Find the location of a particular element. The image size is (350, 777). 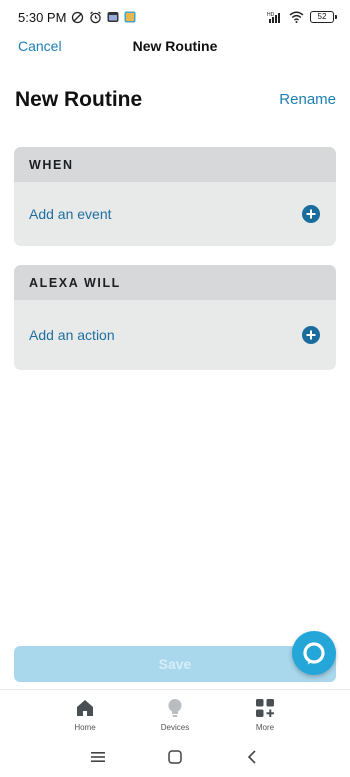

home-square-icon is located at coordinates (175, 757).